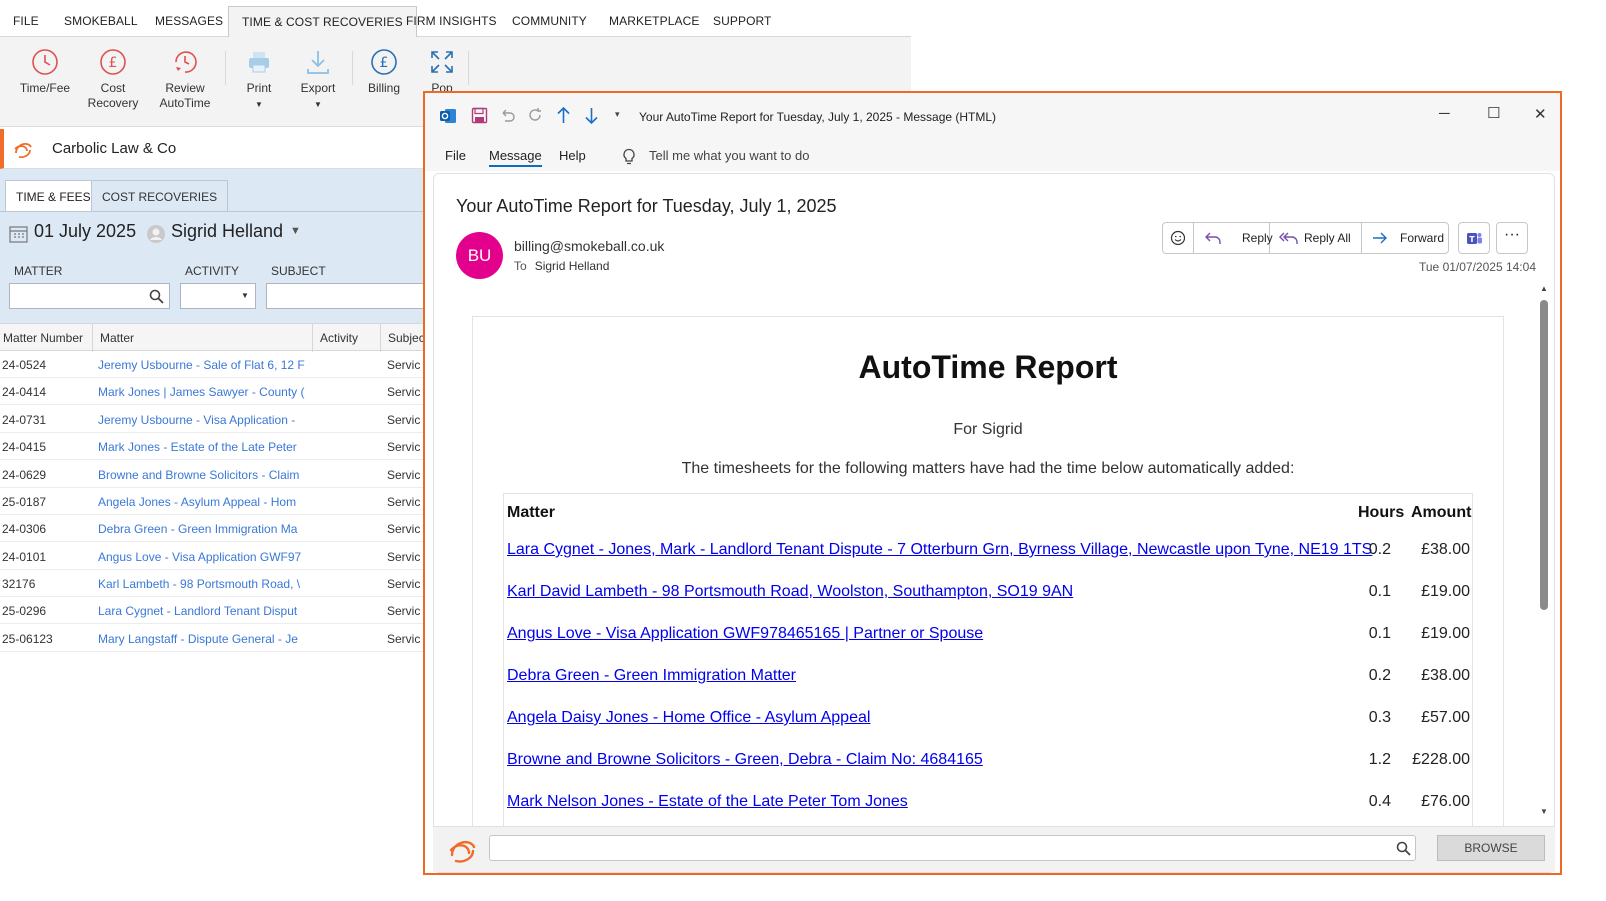  Describe the element at coordinates (455, 155) in the screenshot. I see `tab-file: File` at that location.